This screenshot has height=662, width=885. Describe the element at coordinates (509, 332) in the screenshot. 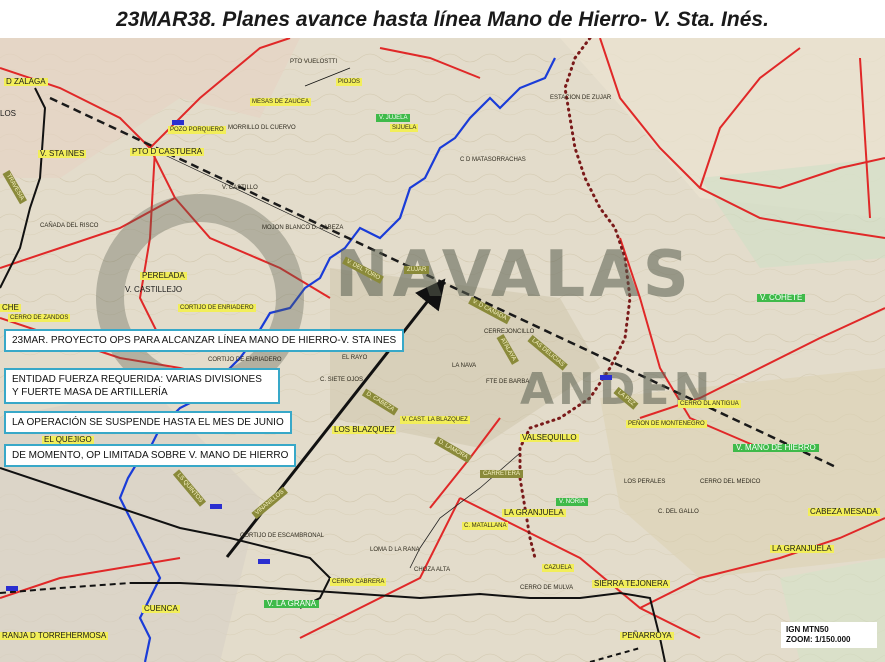

I see `map-label: CERREJONCILLO` at that location.